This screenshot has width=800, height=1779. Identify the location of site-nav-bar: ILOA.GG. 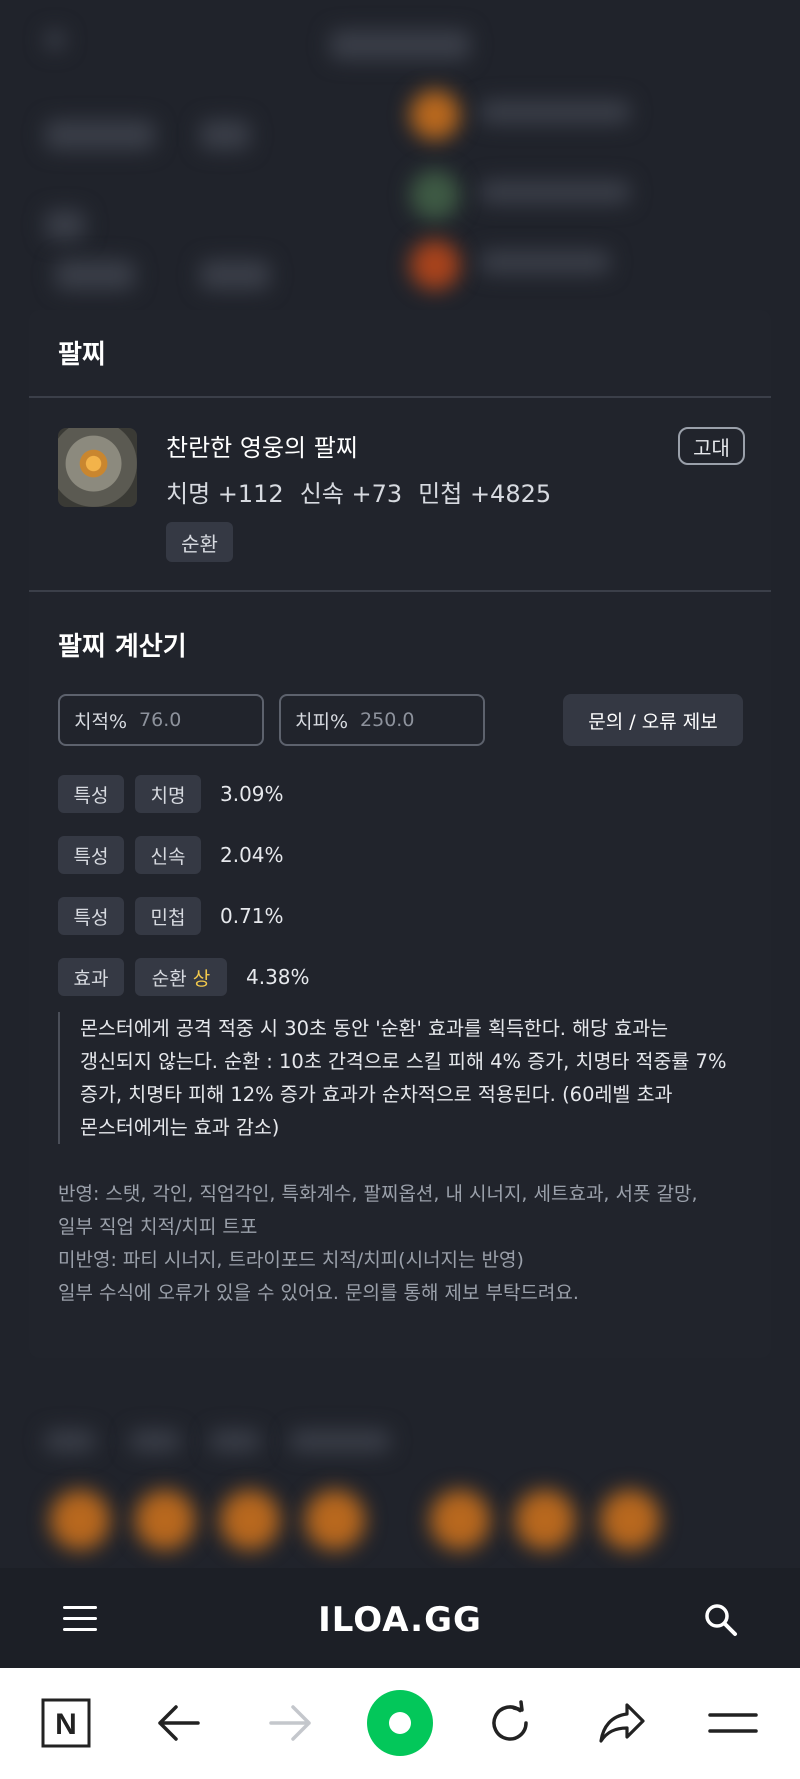
(400, 1618).